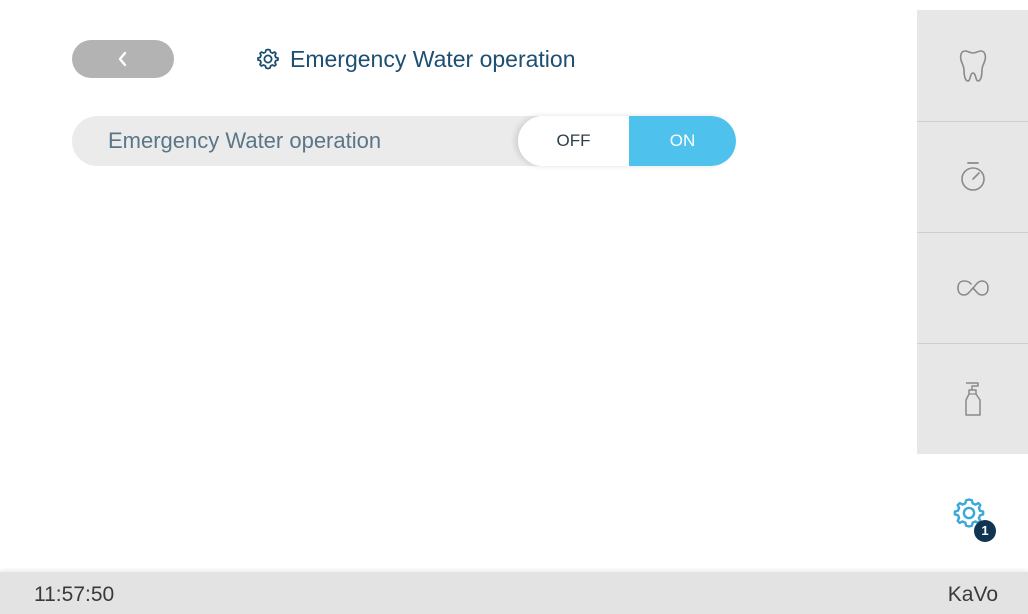  I want to click on page-title: Emergency Water operation, so click(416, 59).